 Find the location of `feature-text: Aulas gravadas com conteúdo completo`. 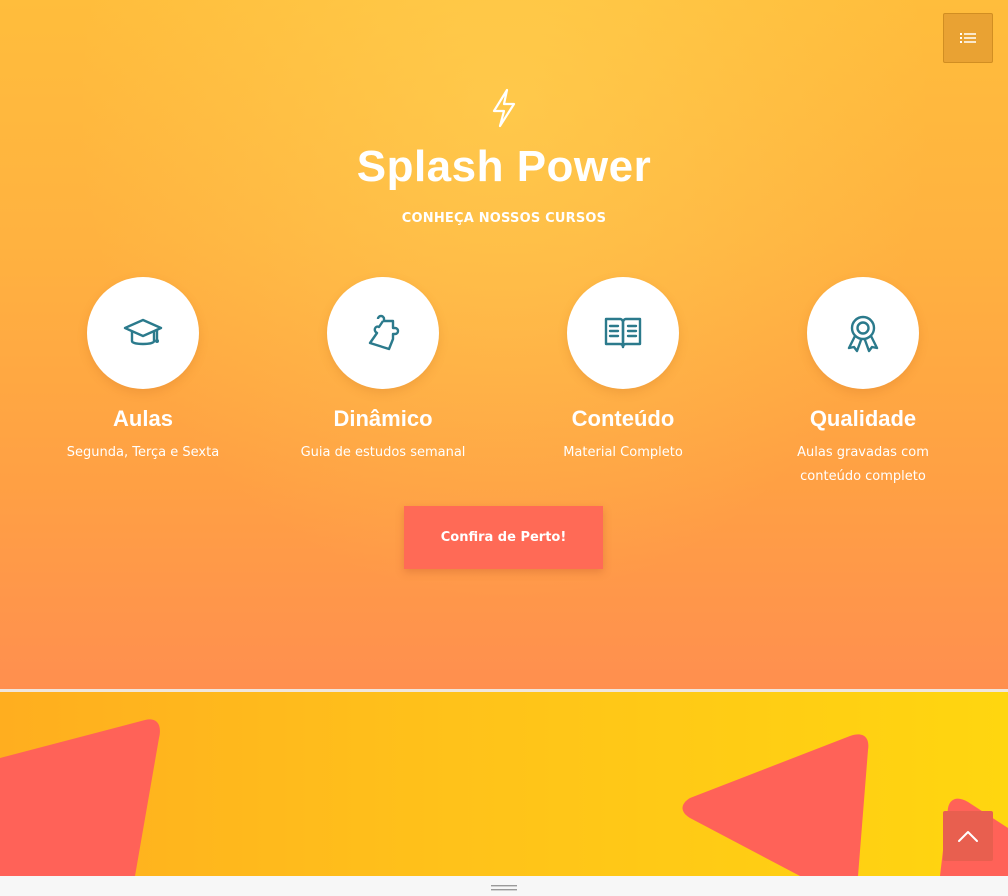

feature-text: Aulas gravadas com conteúdo completo is located at coordinates (863, 464).